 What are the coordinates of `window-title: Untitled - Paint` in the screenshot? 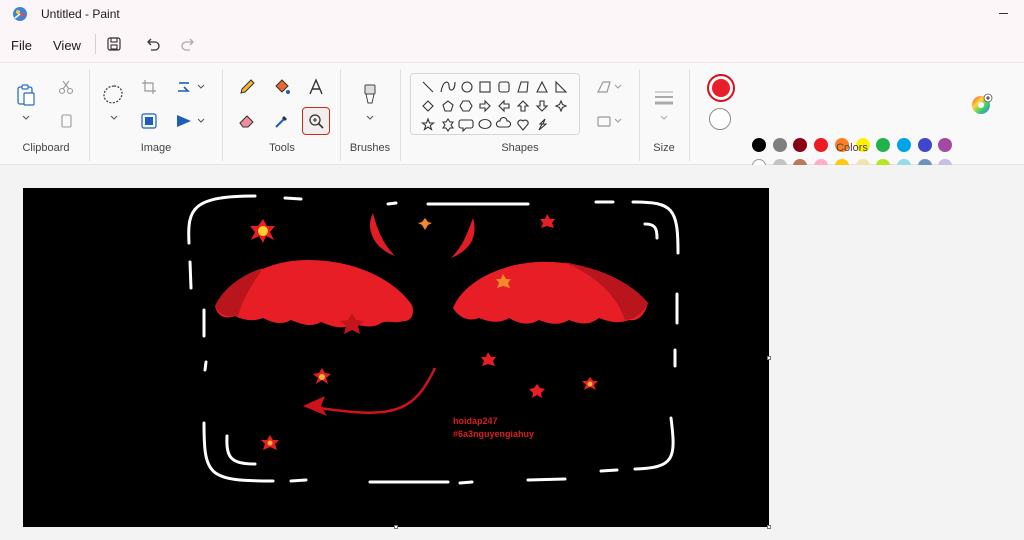 It's located at (80, 14).